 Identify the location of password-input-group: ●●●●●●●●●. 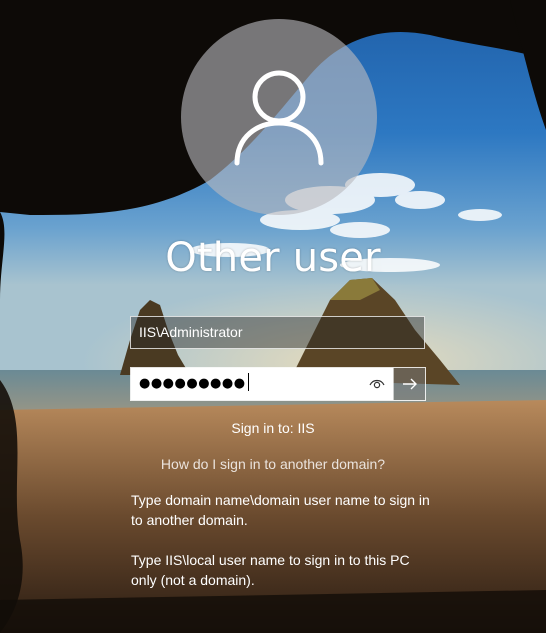
(278, 384).